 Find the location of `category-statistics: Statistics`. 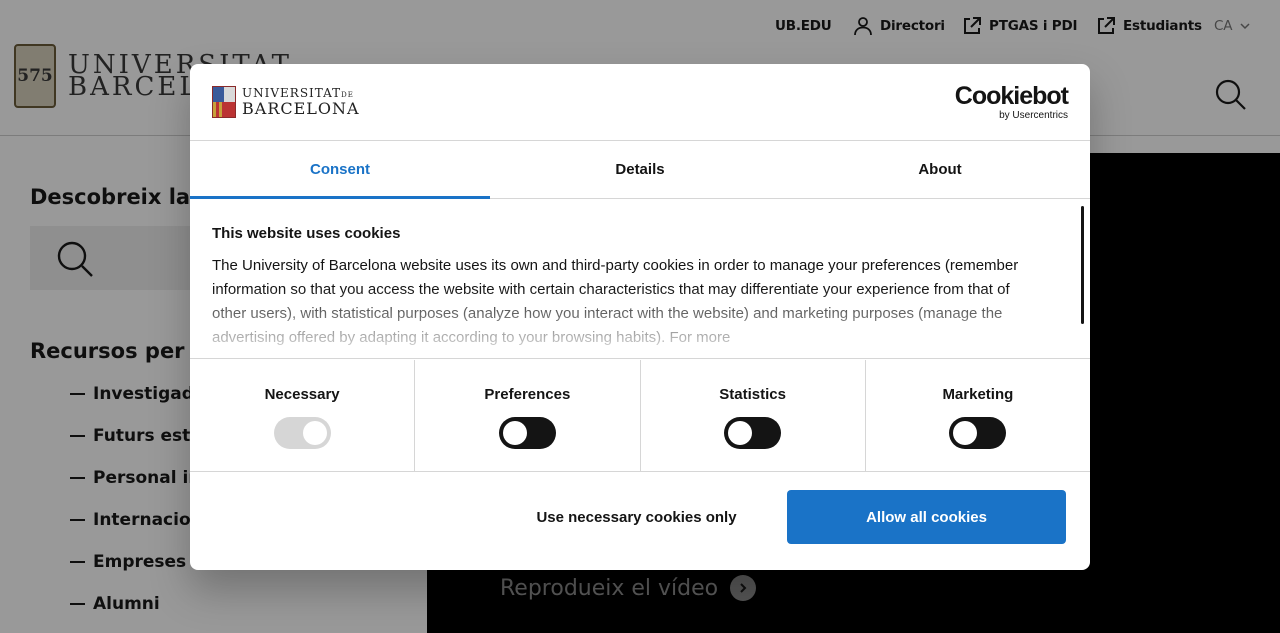

category-statistics: Statistics is located at coordinates (753, 415).